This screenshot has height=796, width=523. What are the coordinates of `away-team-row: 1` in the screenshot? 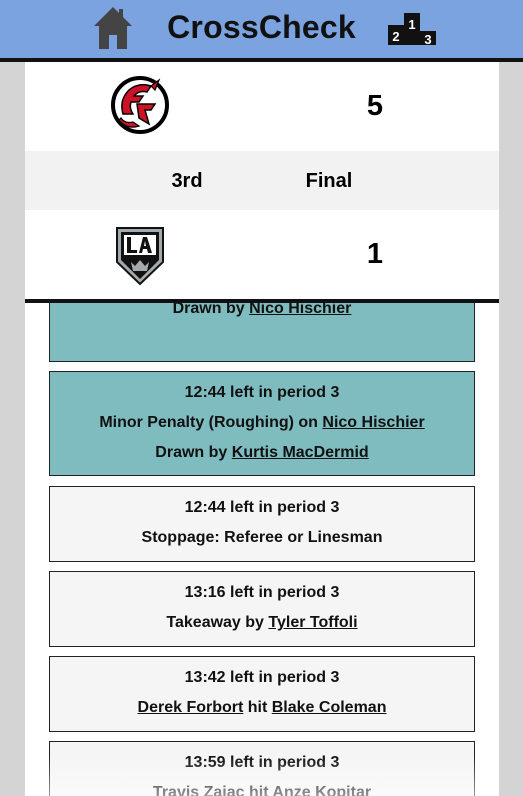 It's located at (262, 254).